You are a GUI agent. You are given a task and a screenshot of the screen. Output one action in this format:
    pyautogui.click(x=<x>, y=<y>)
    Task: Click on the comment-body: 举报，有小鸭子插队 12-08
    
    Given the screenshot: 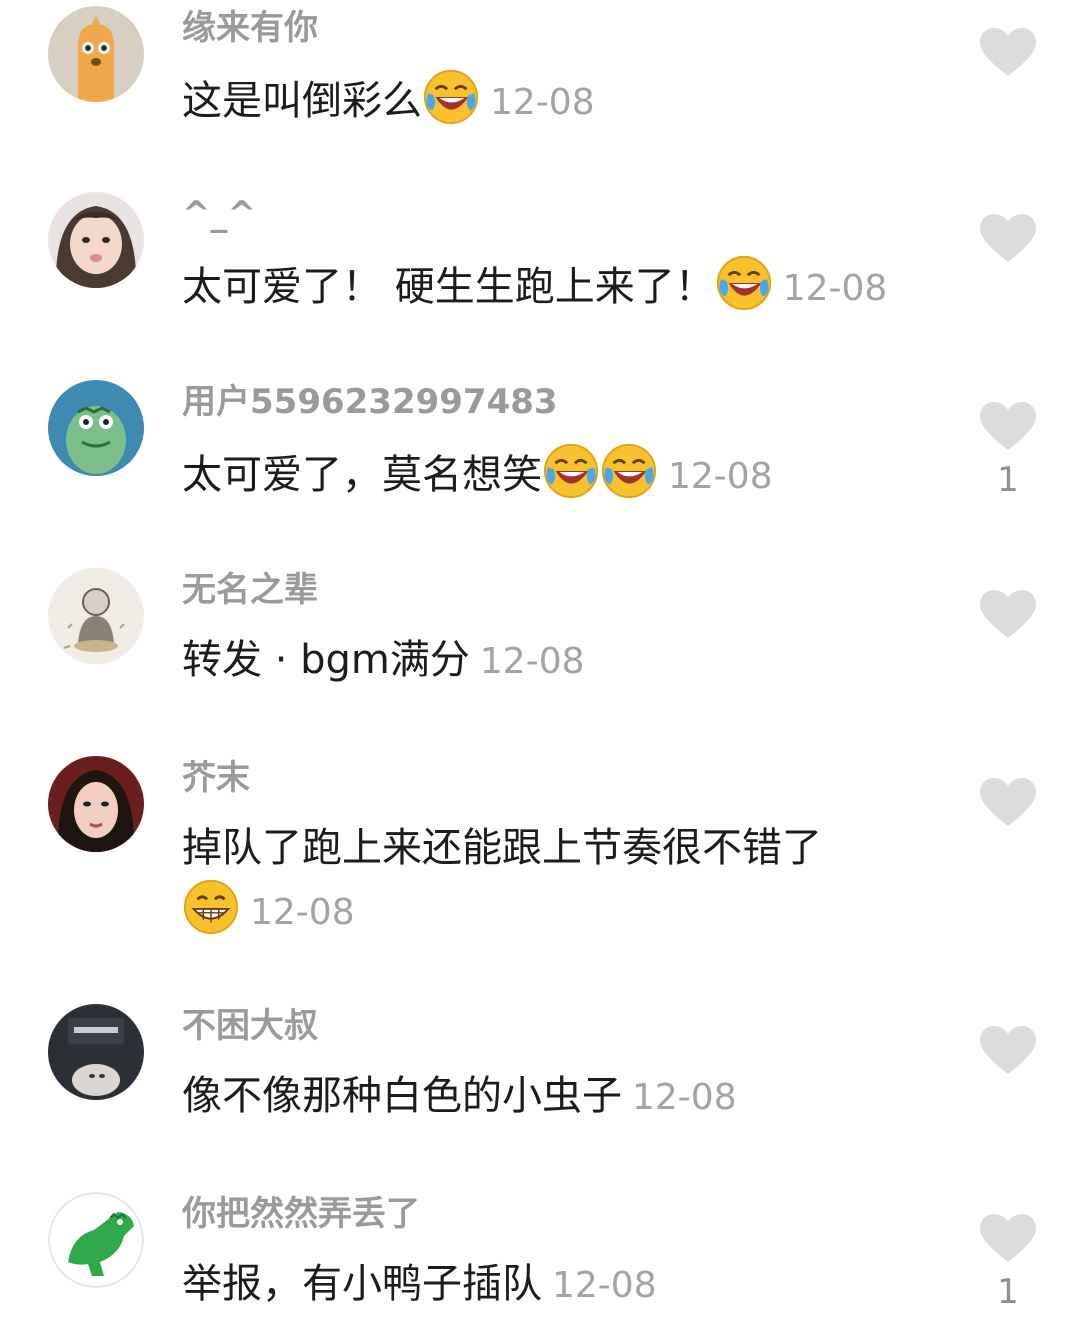 What is the action you would take?
    pyautogui.click(x=562, y=1285)
    